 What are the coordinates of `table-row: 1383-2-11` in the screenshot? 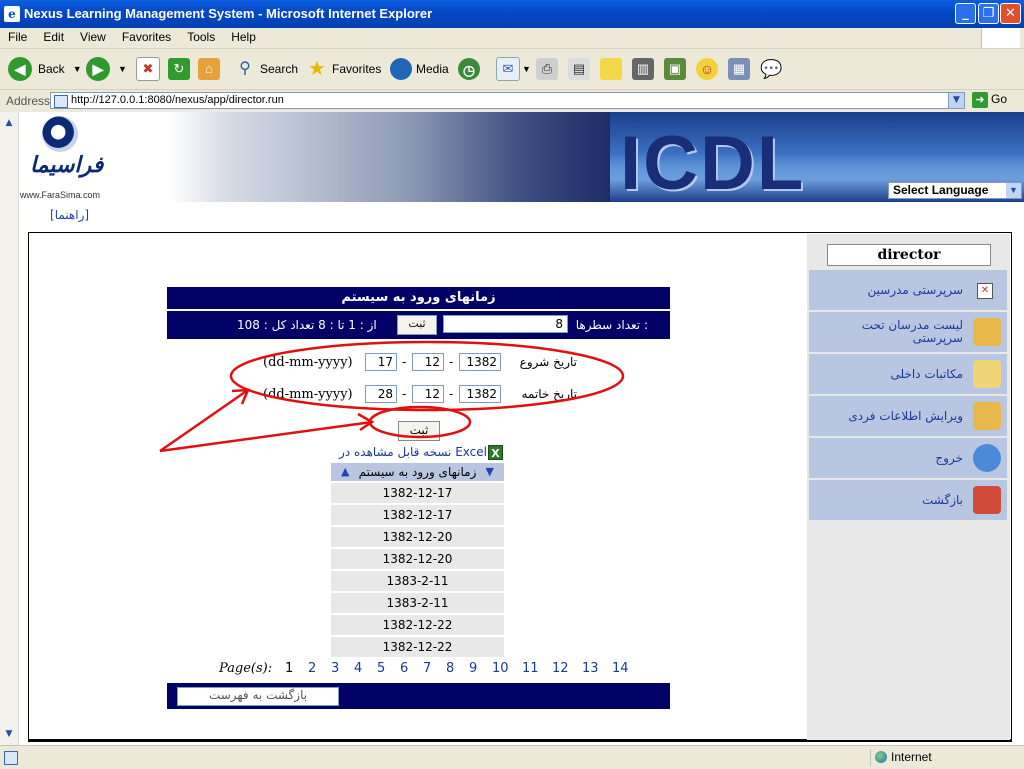 It's located at (417, 604).